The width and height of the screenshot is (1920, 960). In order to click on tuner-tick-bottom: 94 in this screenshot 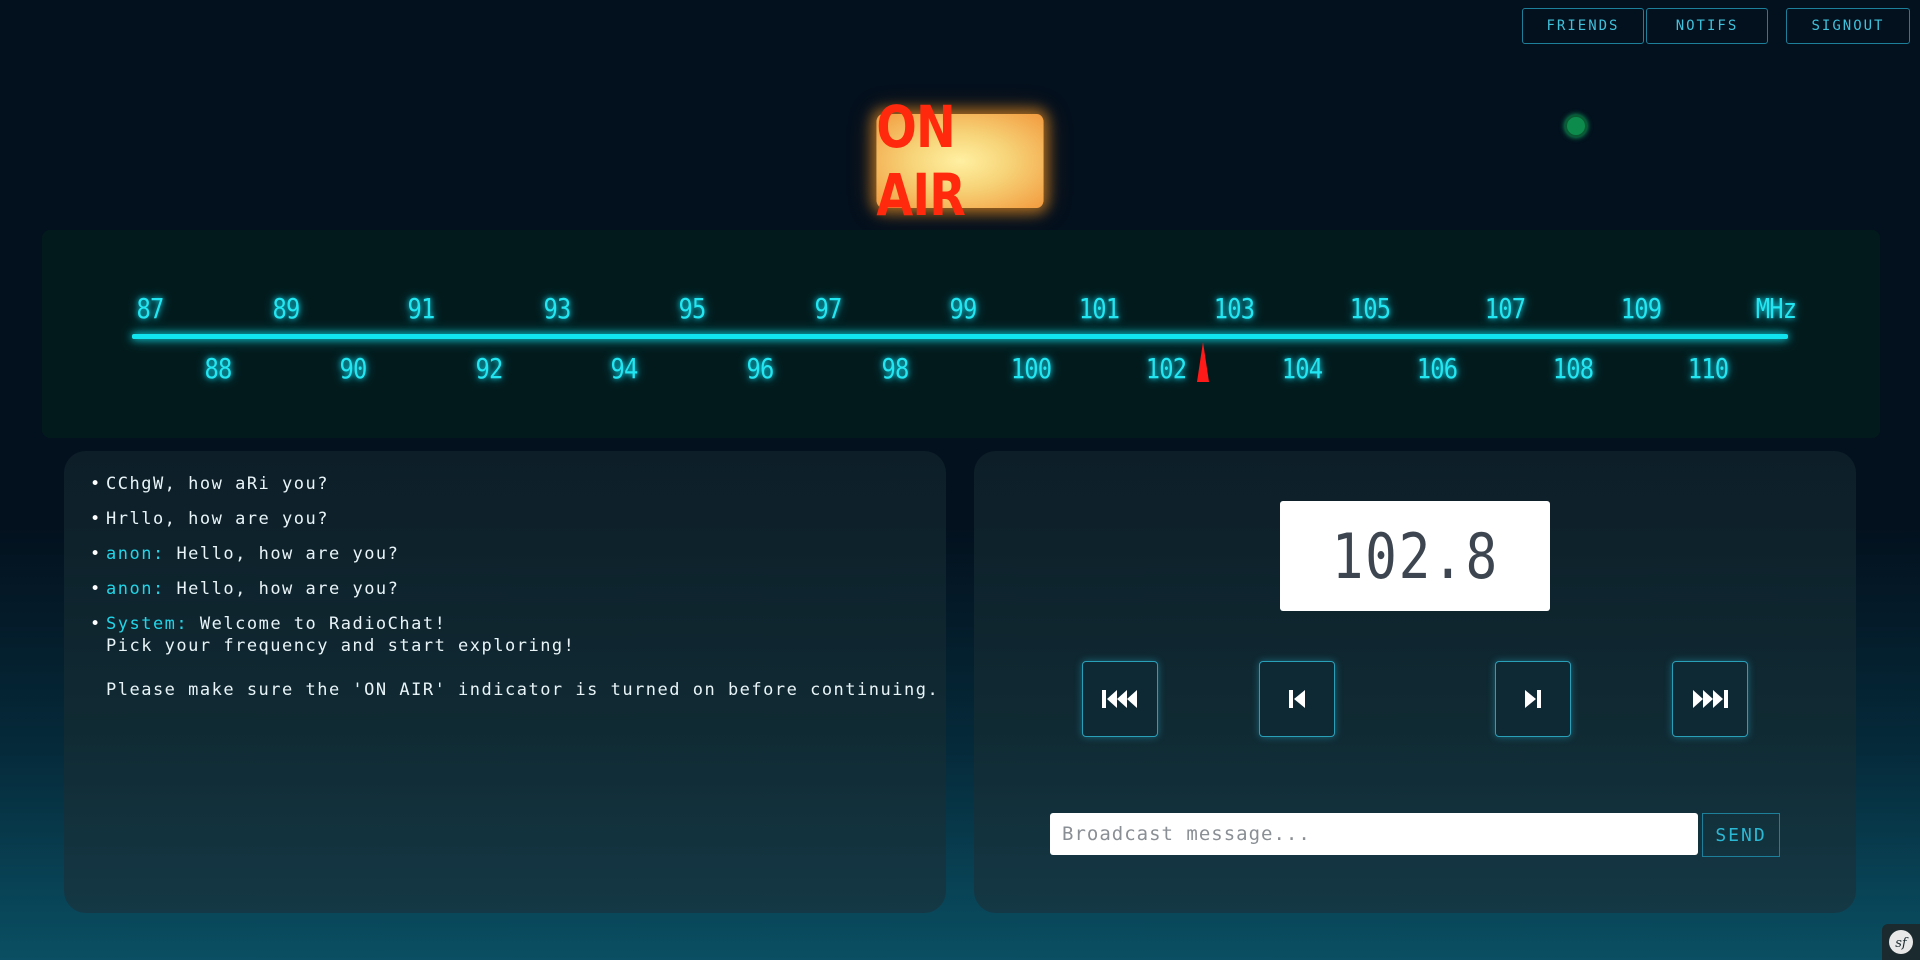, I will do `click(624, 368)`.